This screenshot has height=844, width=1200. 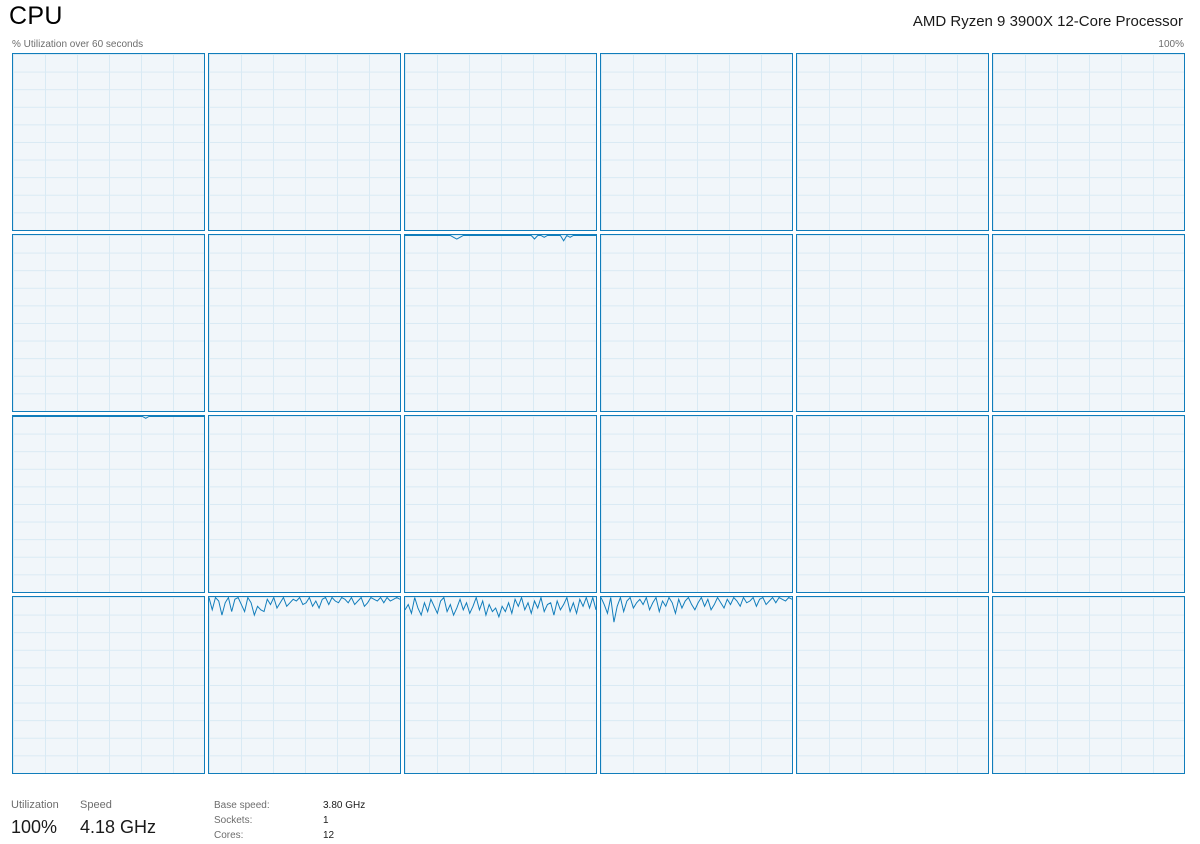 I want to click on speed-value: 4.18 GHz, so click(x=118, y=827).